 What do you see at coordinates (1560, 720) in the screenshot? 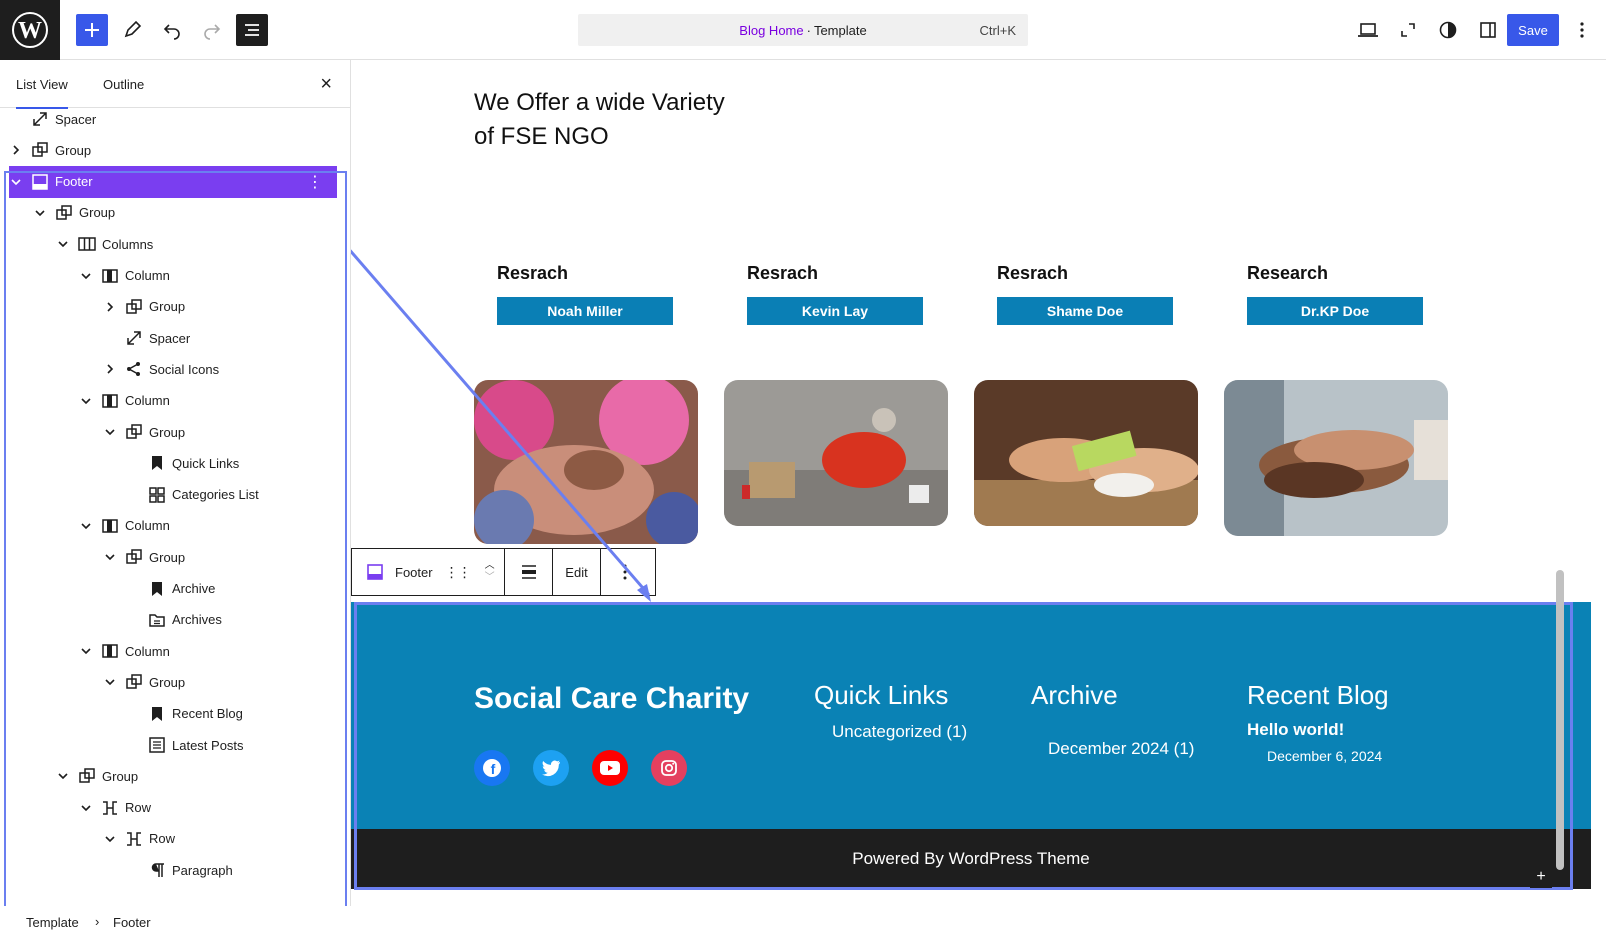
I see `scrollbar-thumb` at bounding box center [1560, 720].